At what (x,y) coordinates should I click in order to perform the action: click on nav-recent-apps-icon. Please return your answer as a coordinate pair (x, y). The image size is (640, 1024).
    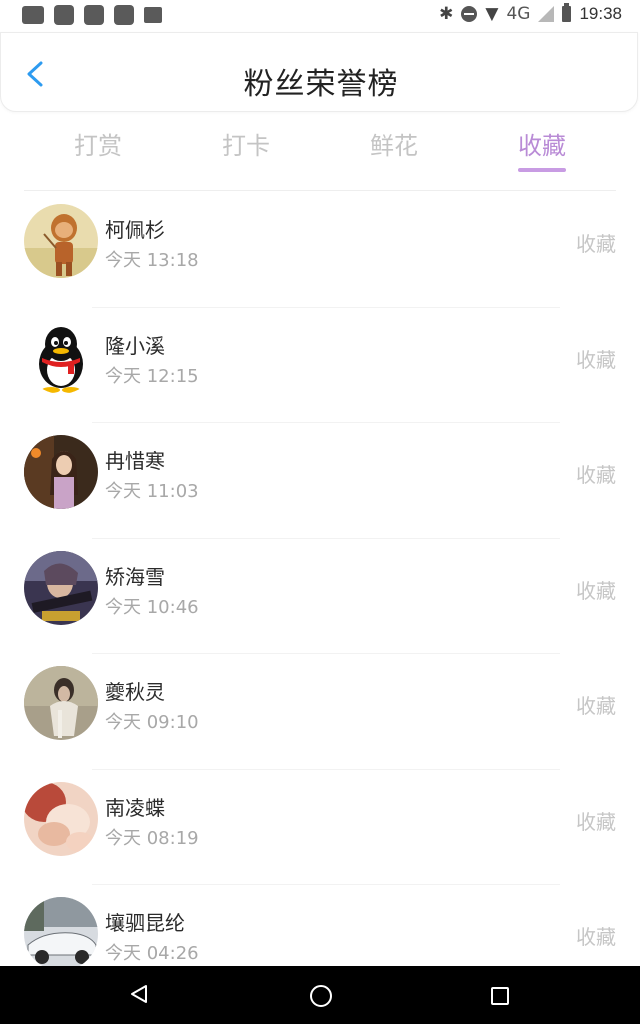
    Looking at the image, I should click on (500, 996).